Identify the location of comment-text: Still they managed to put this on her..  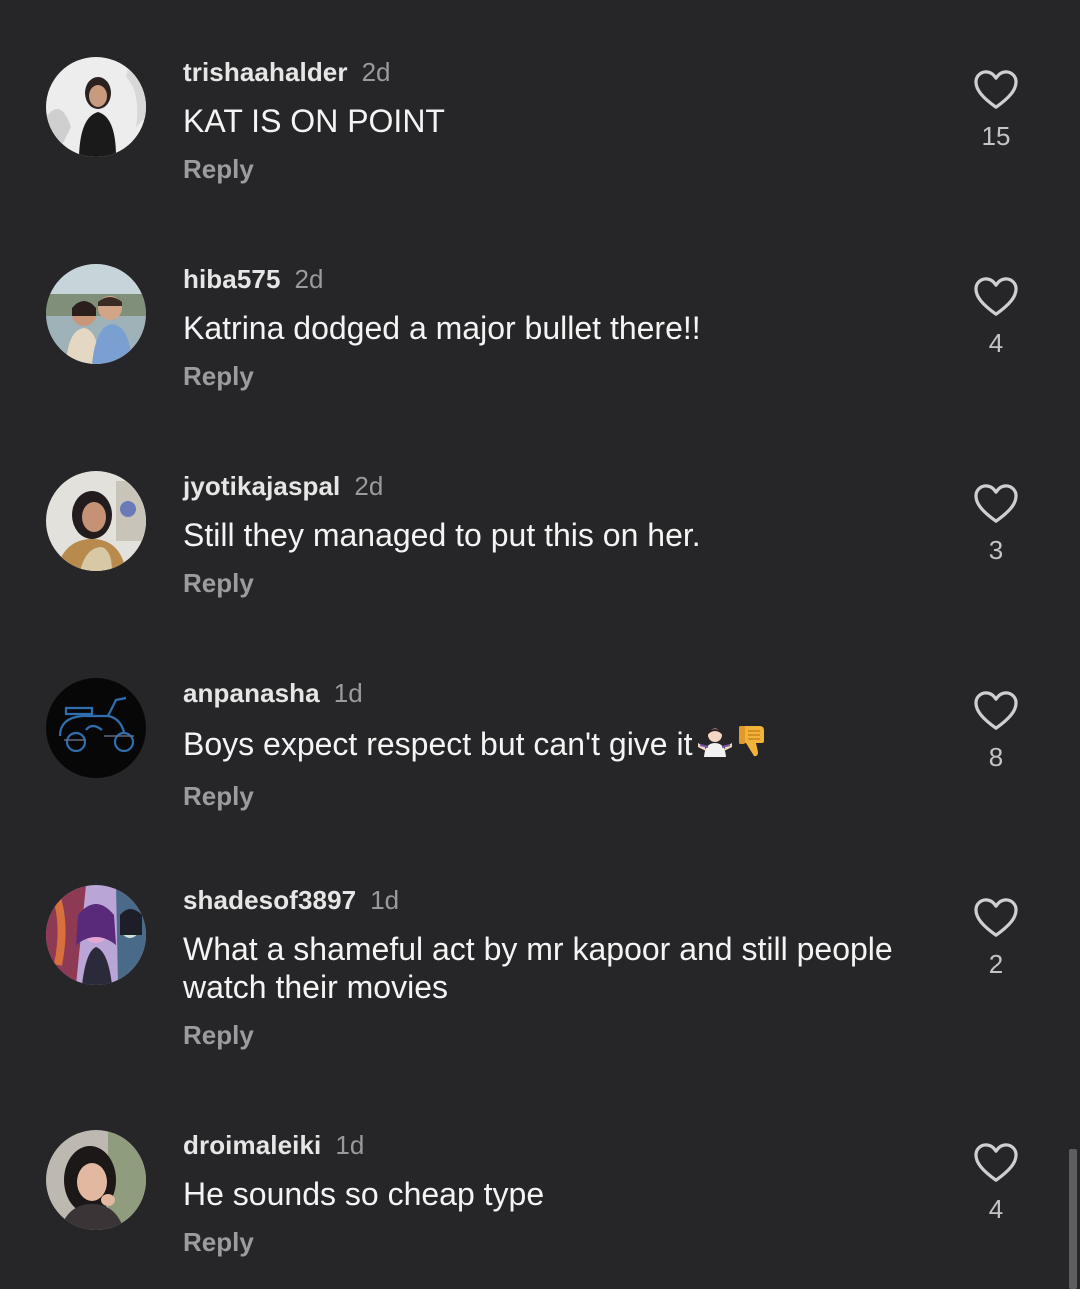
(442, 535).